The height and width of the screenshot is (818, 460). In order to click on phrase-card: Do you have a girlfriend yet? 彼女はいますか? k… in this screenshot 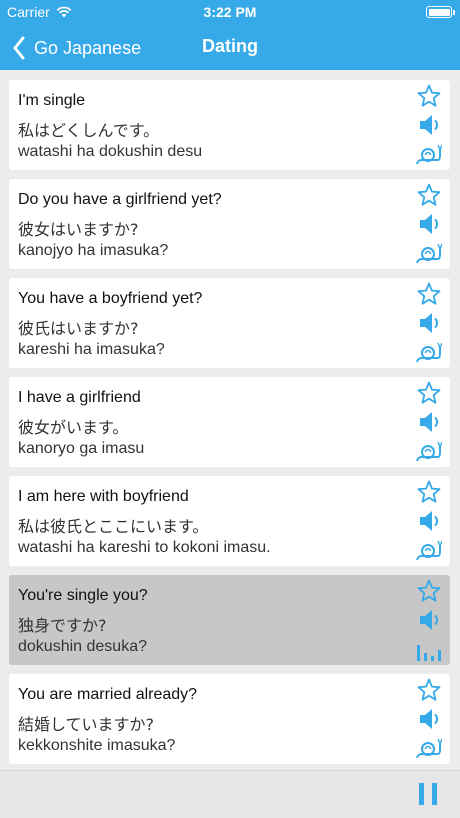, I will do `click(229, 224)`.